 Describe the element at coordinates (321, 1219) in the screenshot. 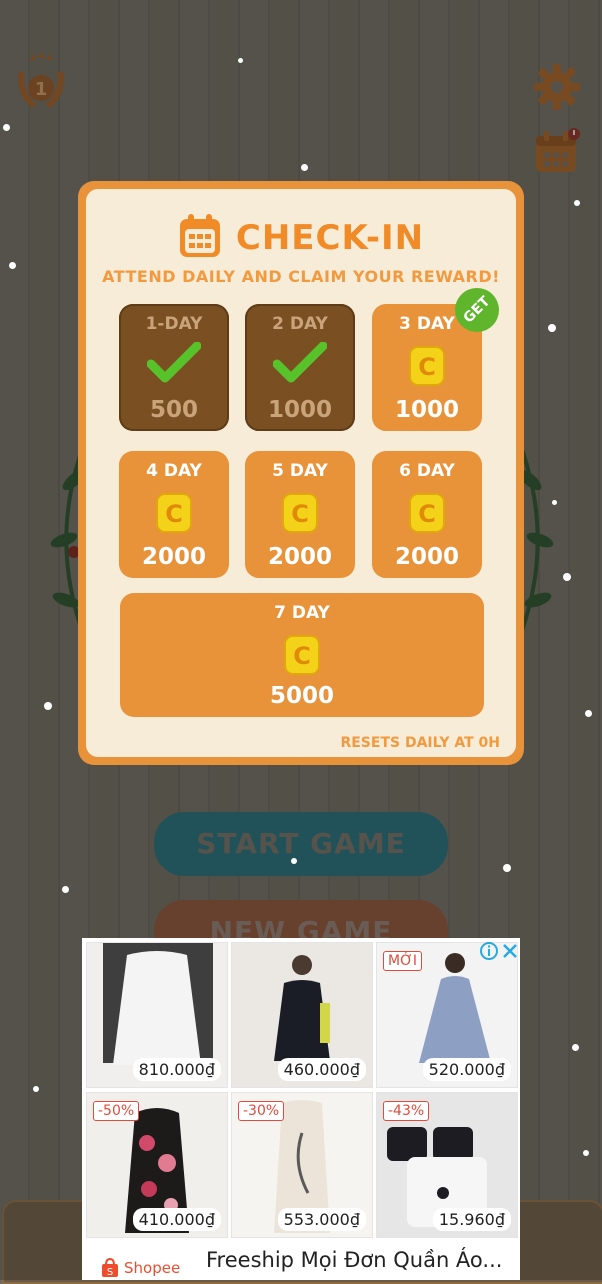

I see `ad-price: 553.000₫` at that location.